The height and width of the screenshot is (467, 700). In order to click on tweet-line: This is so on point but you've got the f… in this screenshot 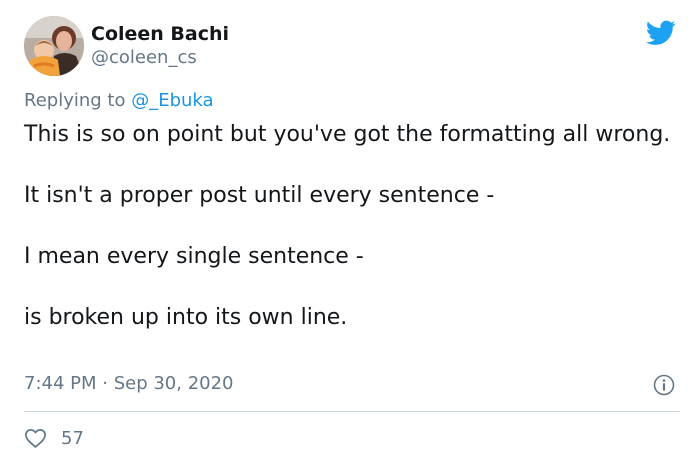, I will do `click(347, 134)`.